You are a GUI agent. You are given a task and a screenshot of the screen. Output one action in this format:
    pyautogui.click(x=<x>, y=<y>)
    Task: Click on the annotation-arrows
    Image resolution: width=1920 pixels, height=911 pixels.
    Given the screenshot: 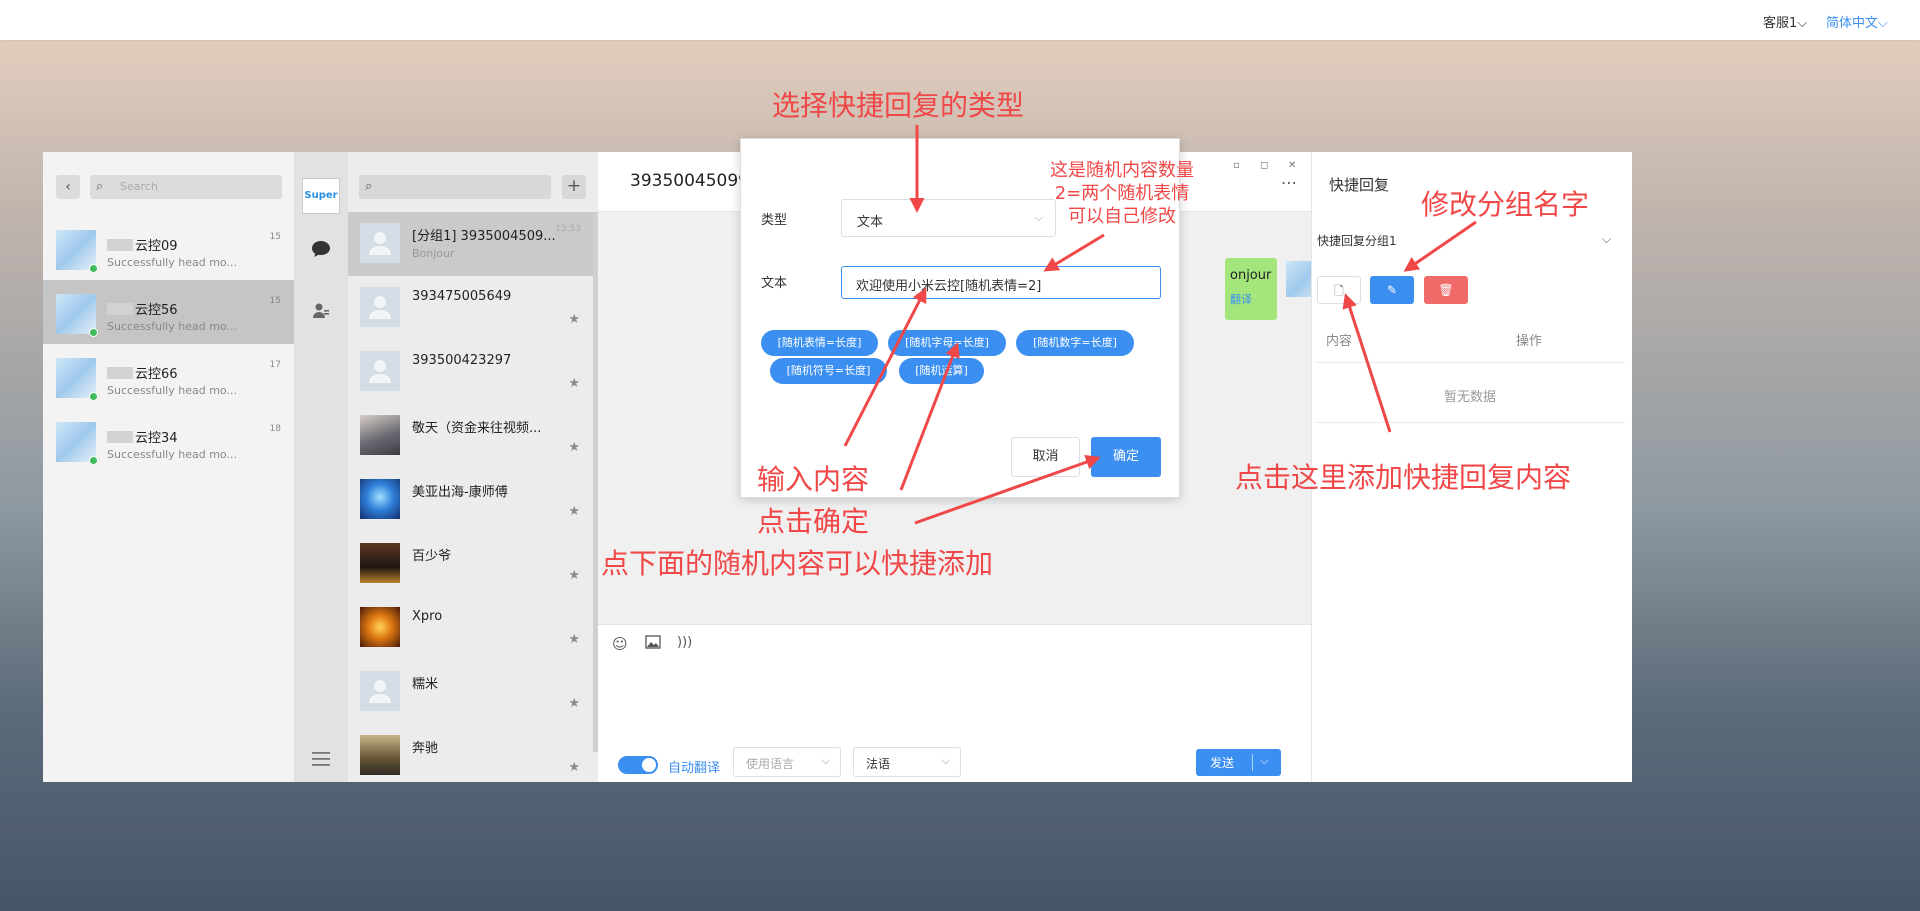 What is the action you would take?
    pyautogui.click(x=1160, y=325)
    